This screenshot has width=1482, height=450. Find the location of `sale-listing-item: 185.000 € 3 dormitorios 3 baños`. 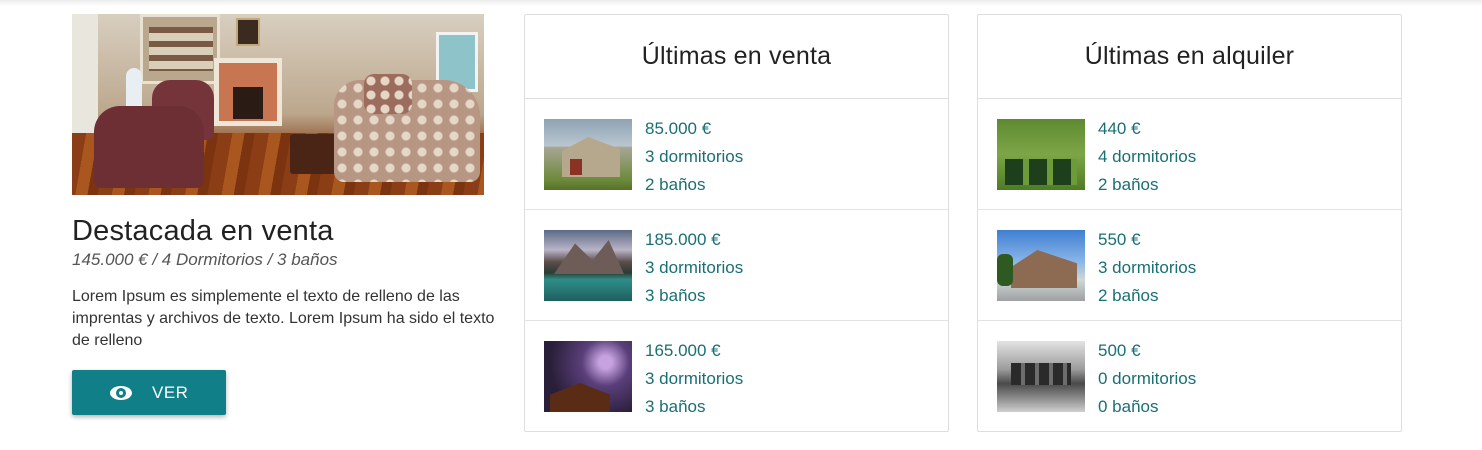

sale-listing-item: 185.000 € 3 dormitorios 3 baños is located at coordinates (736, 265).